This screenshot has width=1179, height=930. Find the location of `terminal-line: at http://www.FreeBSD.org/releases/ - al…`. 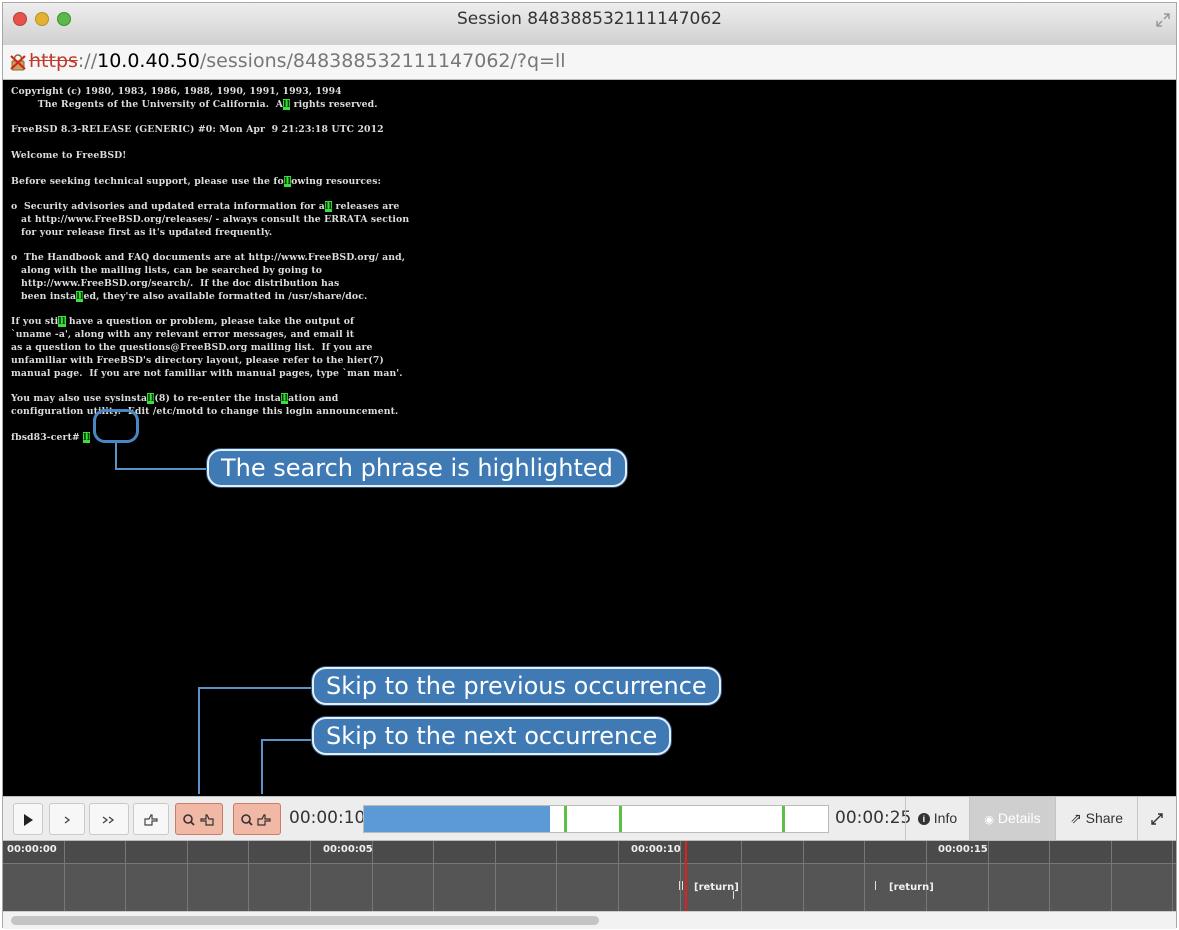

terminal-line: at http://www.FreeBSD.org/releases/ - al… is located at coordinates (210, 219).